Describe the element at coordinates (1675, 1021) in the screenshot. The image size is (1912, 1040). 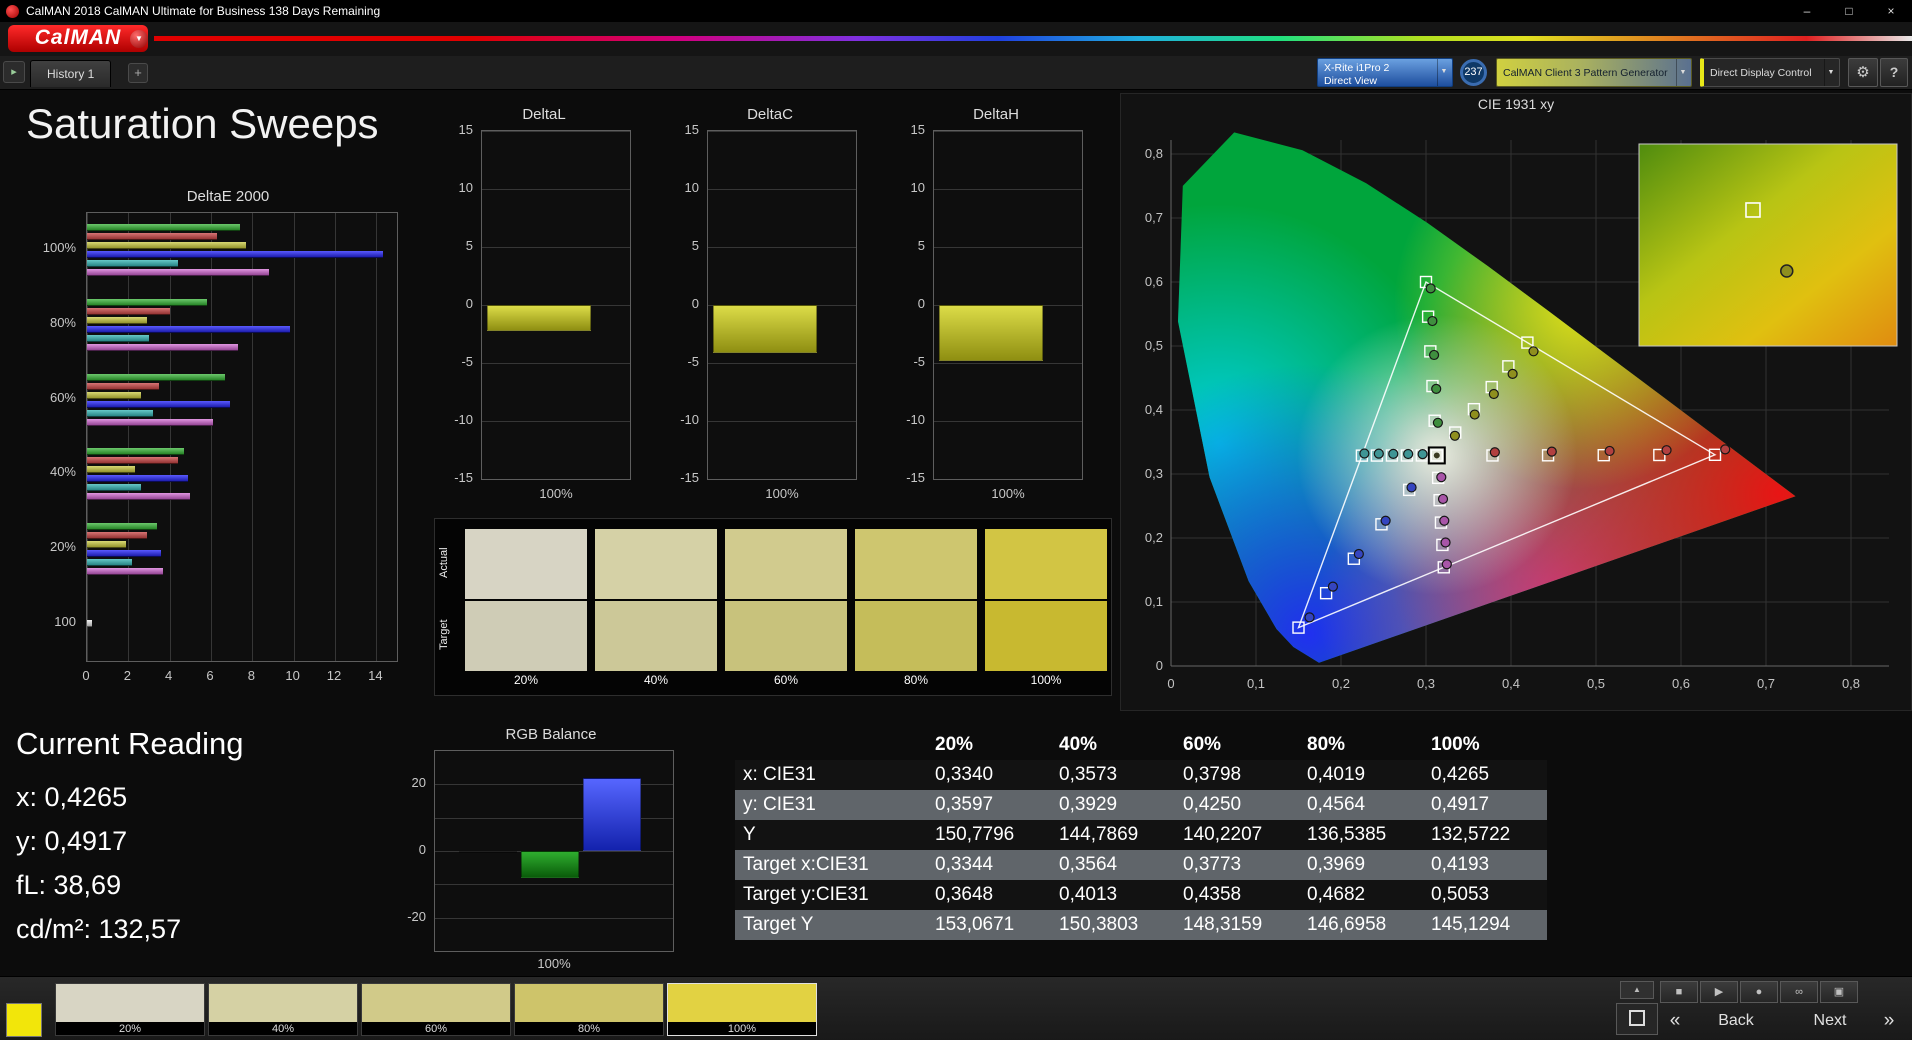
I see `back-arrow-icon: «` at that location.